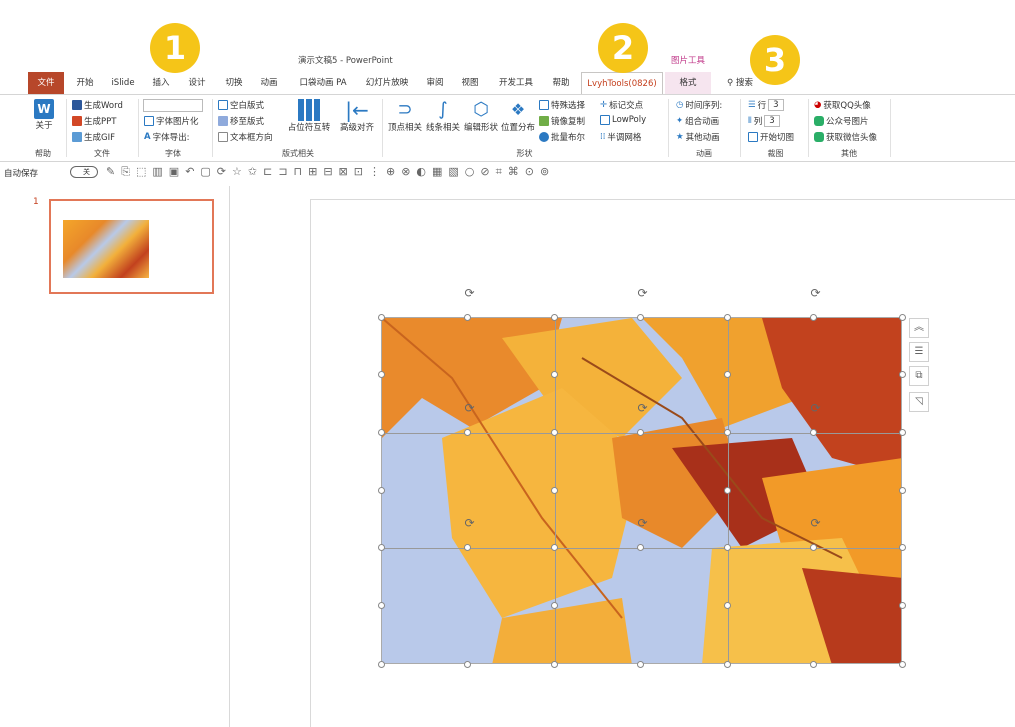  I want to click on column-spinner: 3, so click(772, 121).